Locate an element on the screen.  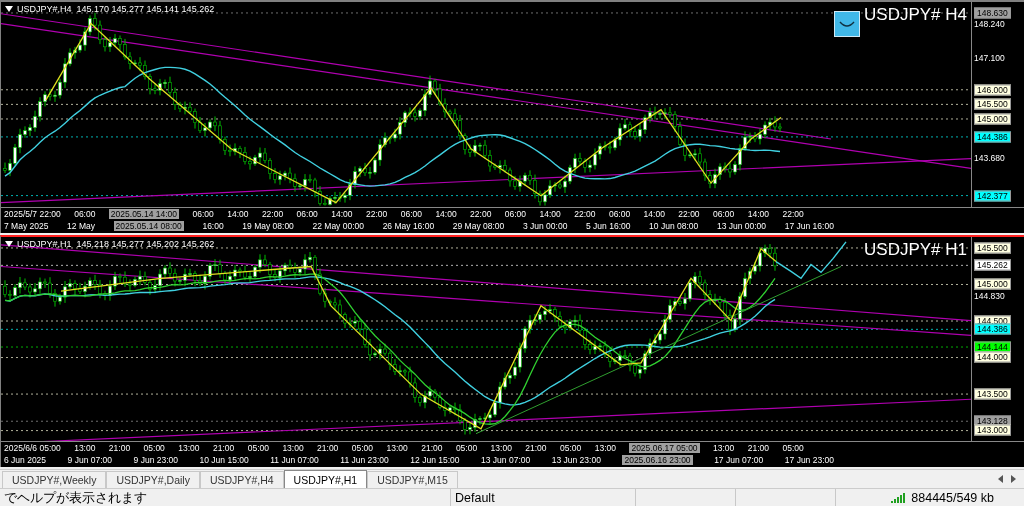
time-label: 3 Jun 00:00 is located at coordinates (545, 225).